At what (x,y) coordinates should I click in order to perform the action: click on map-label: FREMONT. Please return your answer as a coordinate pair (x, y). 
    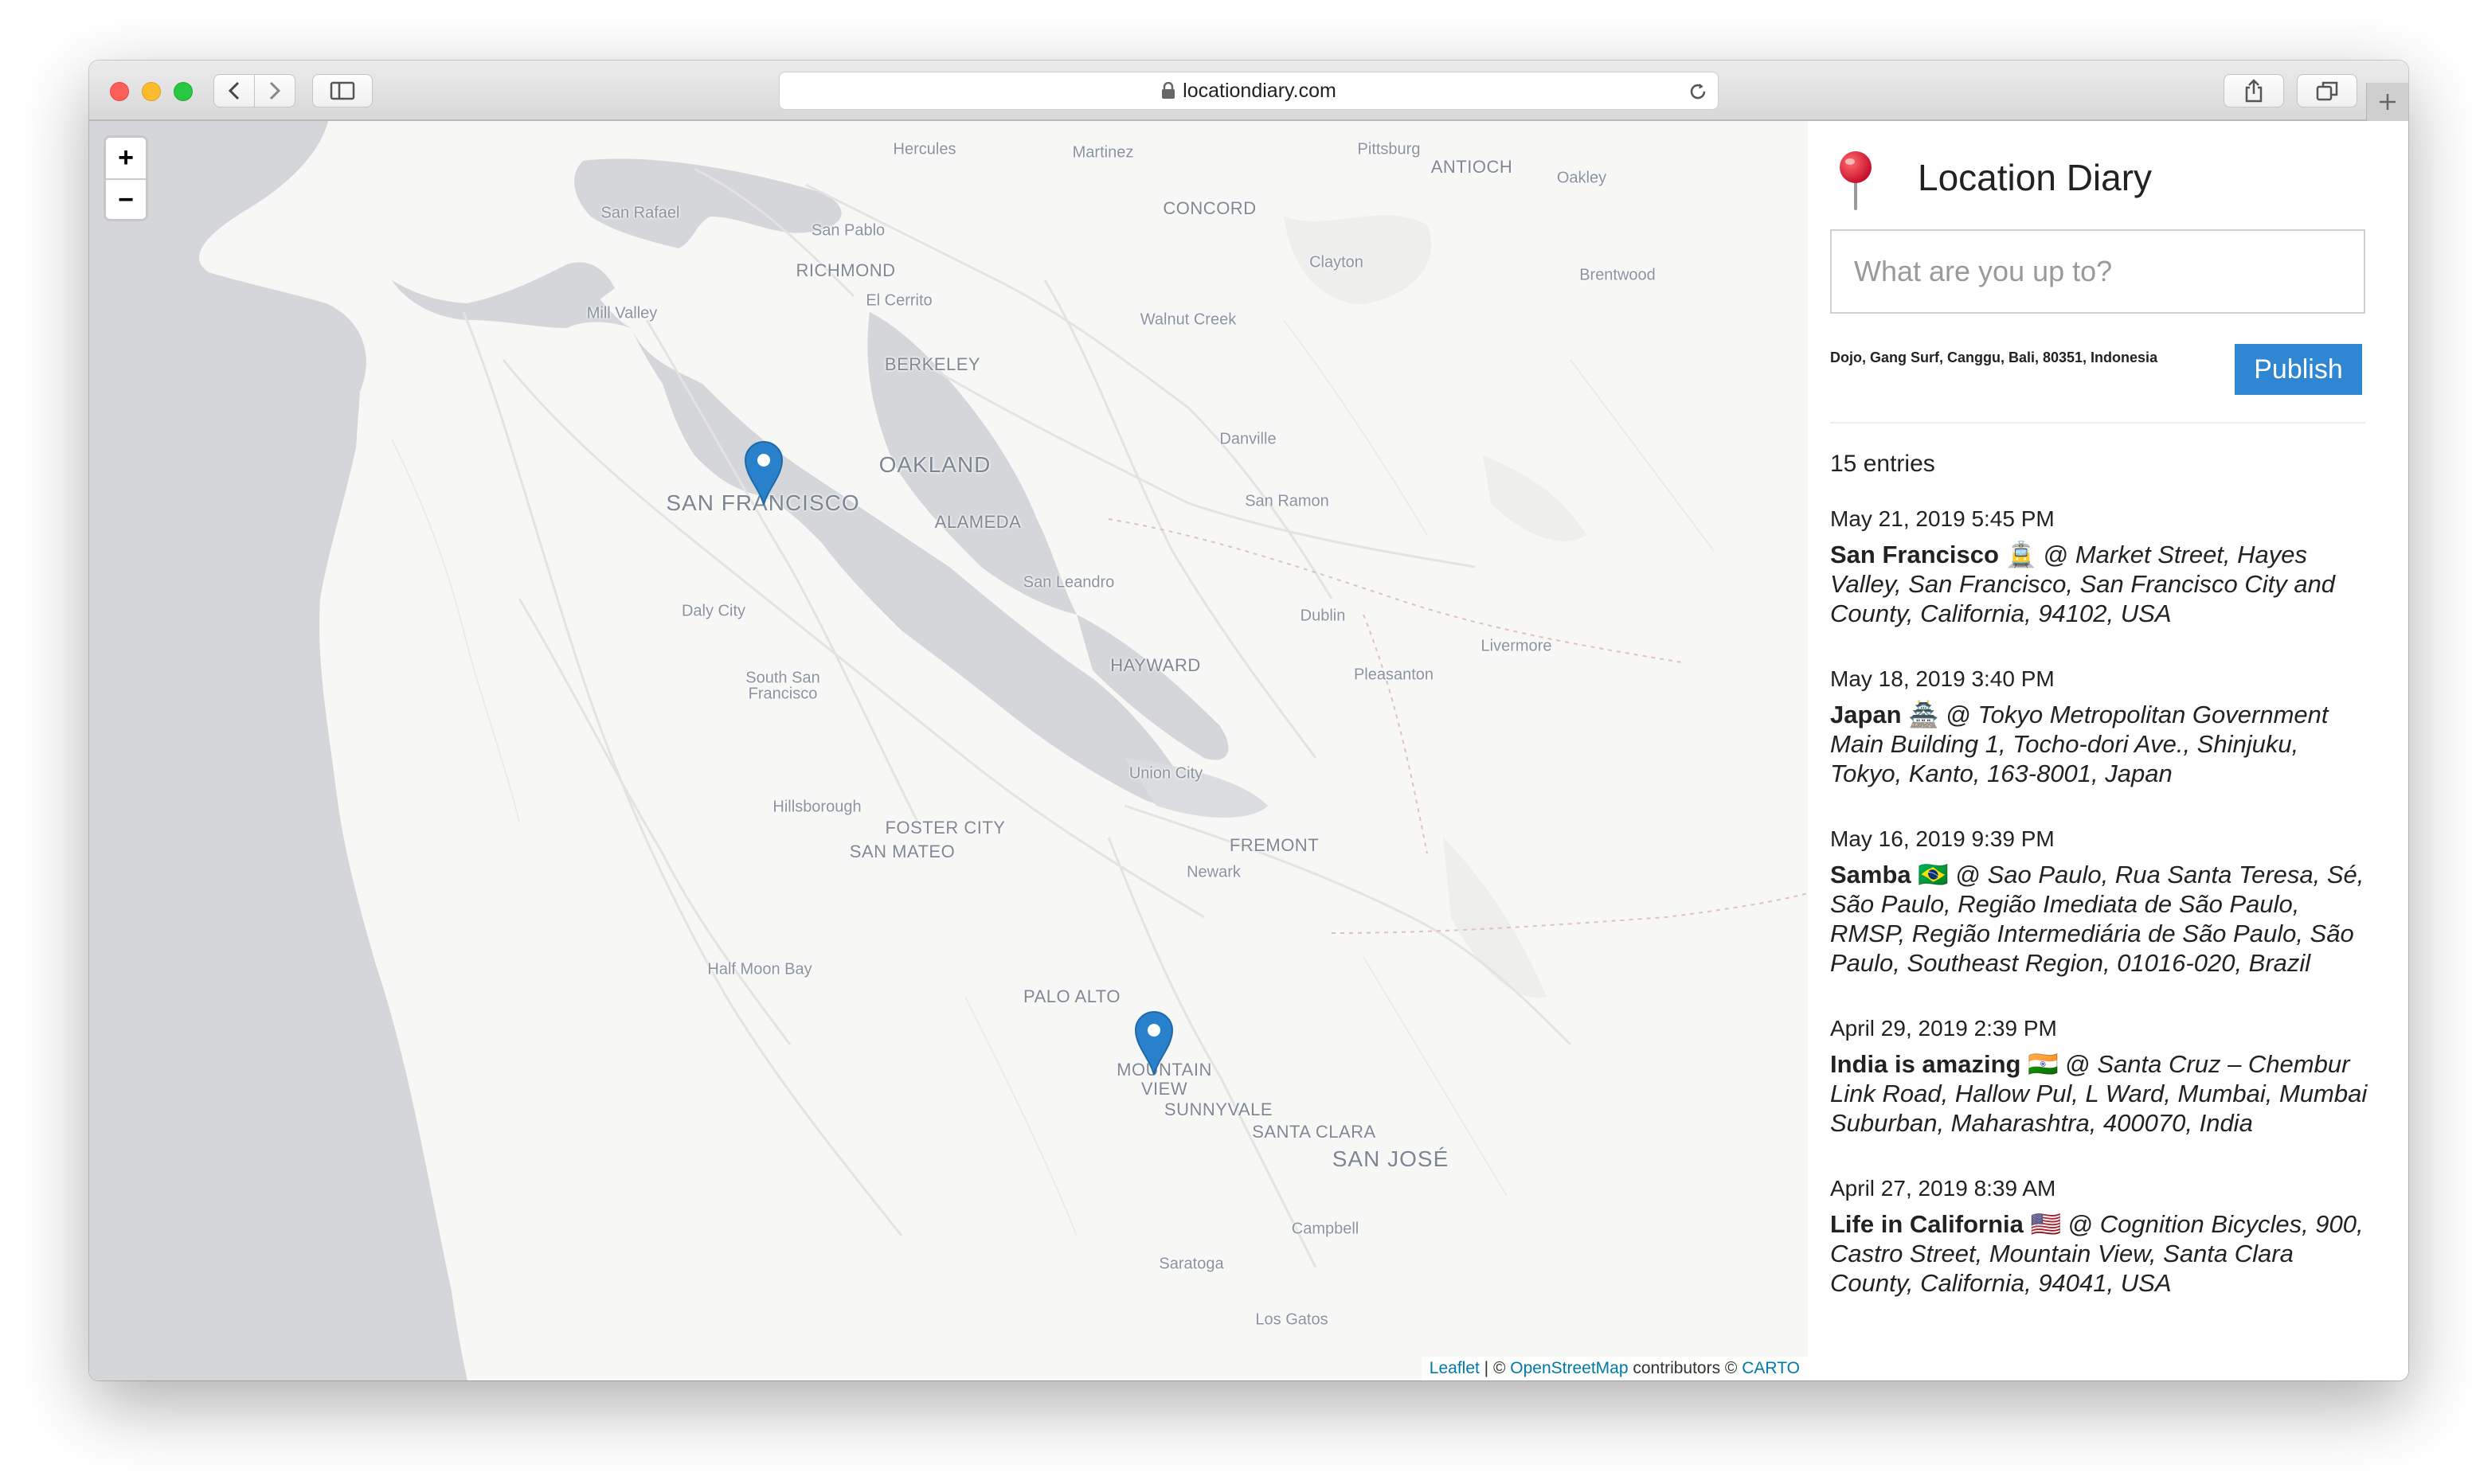
    Looking at the image, I should click on (1274, 845).